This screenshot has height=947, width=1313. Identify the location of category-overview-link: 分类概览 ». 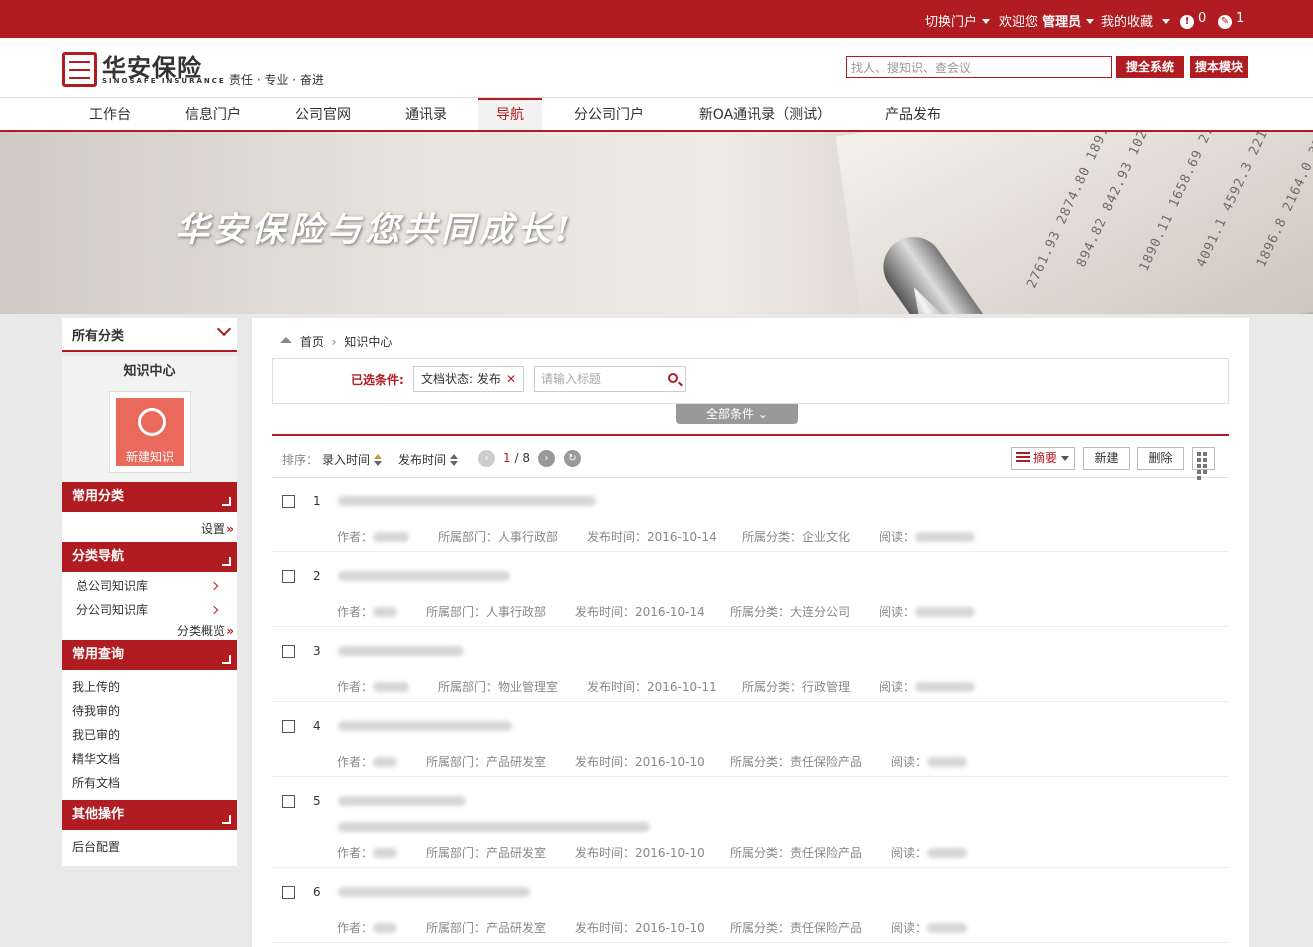
(205, 630).